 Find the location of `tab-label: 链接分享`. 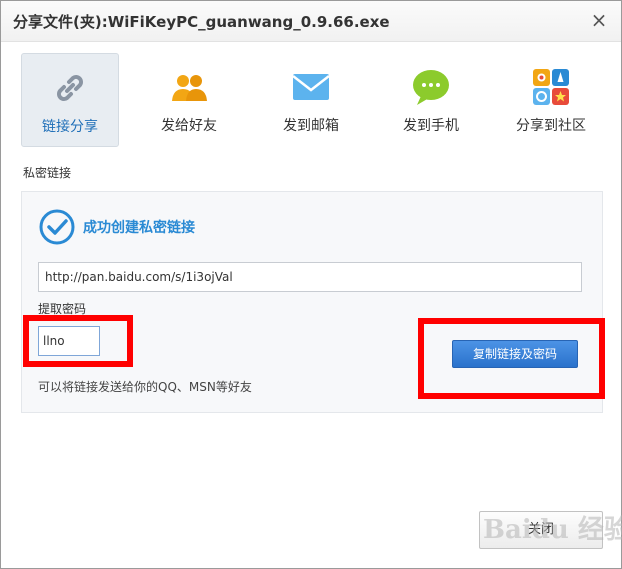

tab-label: 链接分享 is located at coordinates (70, 127).